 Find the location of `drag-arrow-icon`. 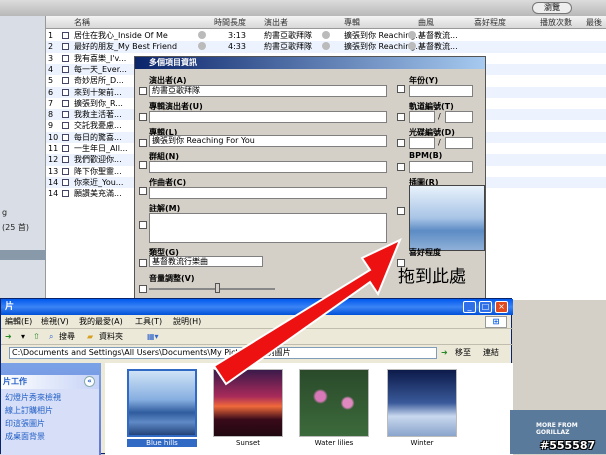

drag-arrow-icon is located at coordinates (307, 311).